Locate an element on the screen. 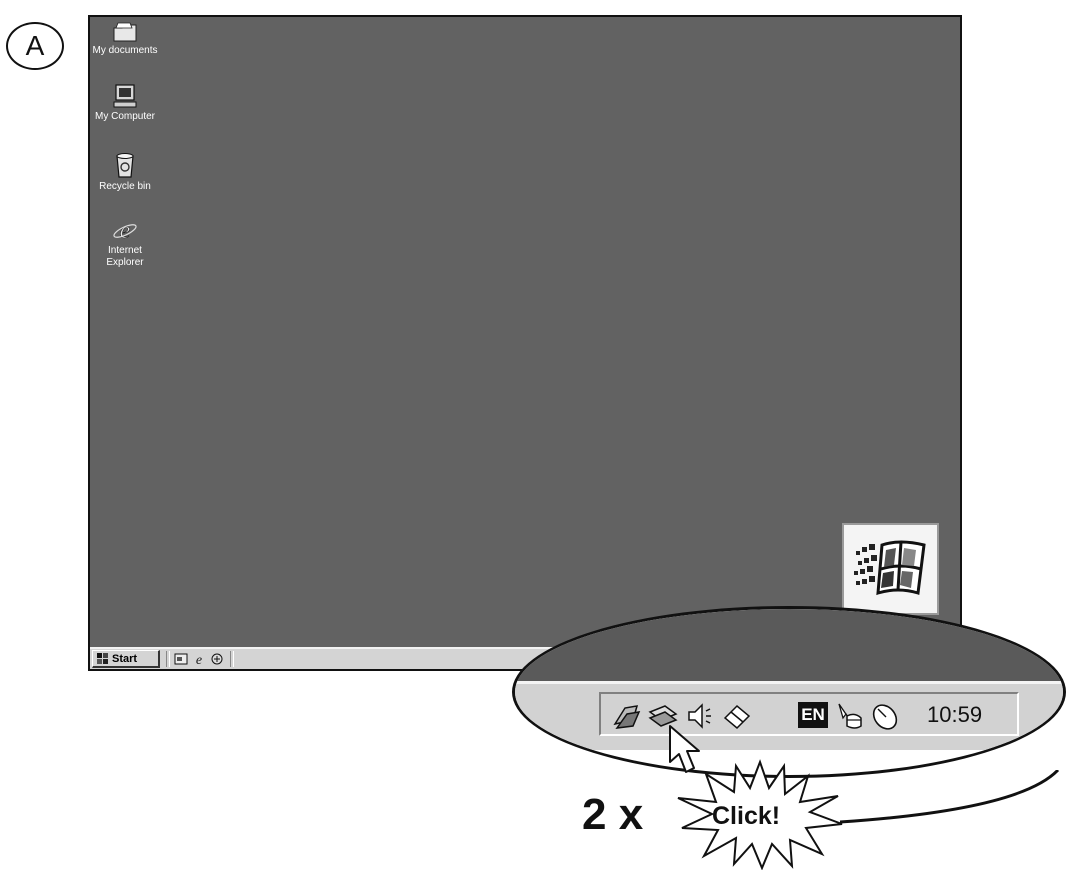 The image size is (1068, 872). magnified-desktop is located at coordinates (789, 646).